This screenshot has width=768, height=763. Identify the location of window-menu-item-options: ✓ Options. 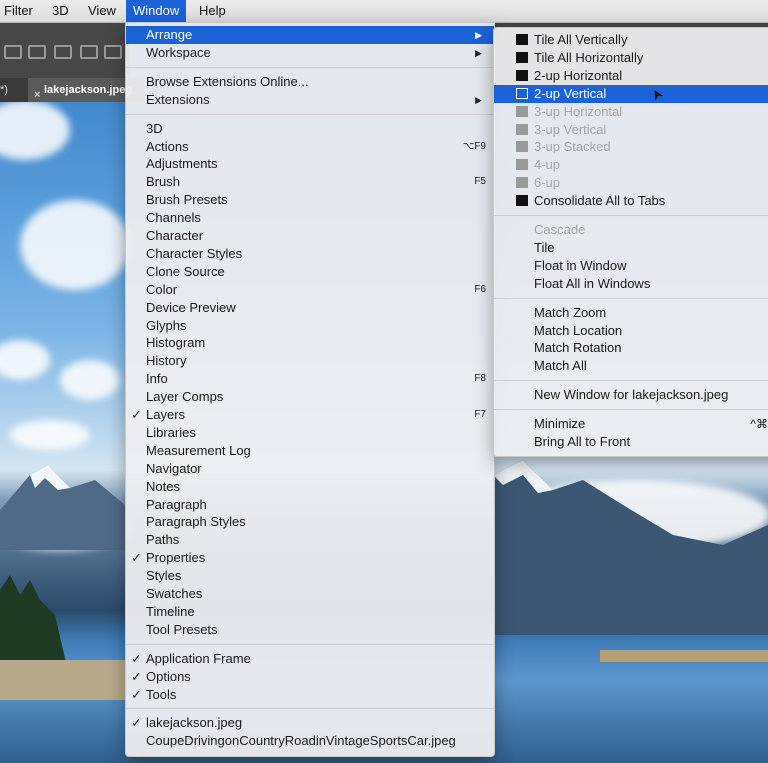
(310, 677).